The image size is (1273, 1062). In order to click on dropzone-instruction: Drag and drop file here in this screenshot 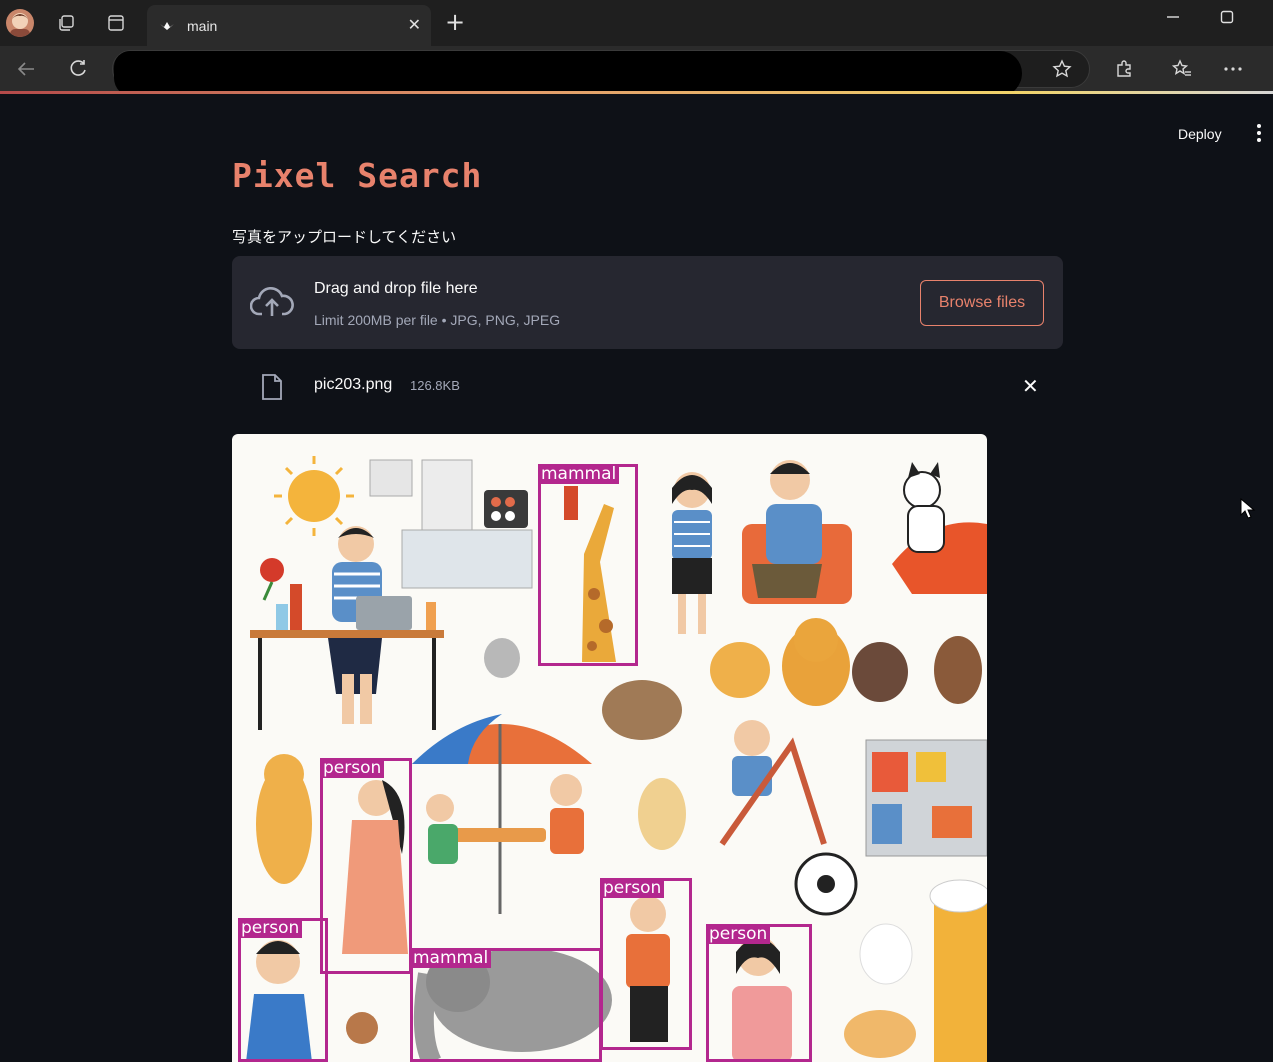, I will do `click(396, 288)`.